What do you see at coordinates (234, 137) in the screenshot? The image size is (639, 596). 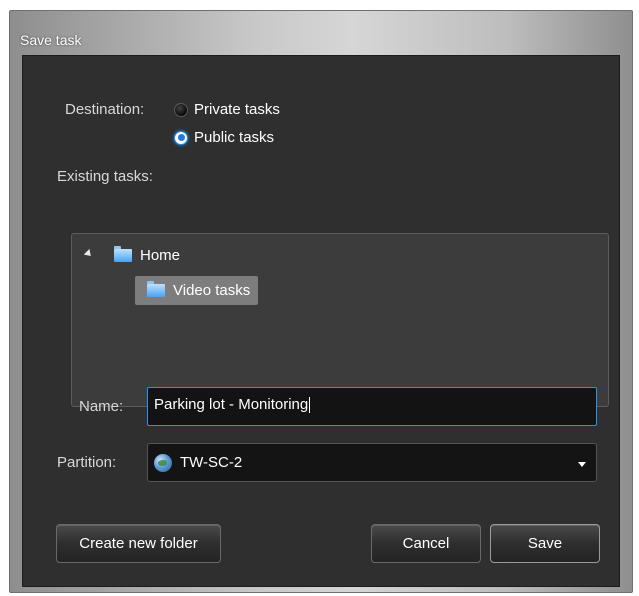 I see `radio-public-tasks-label: Public tasks` at bounding box center [234, 137].